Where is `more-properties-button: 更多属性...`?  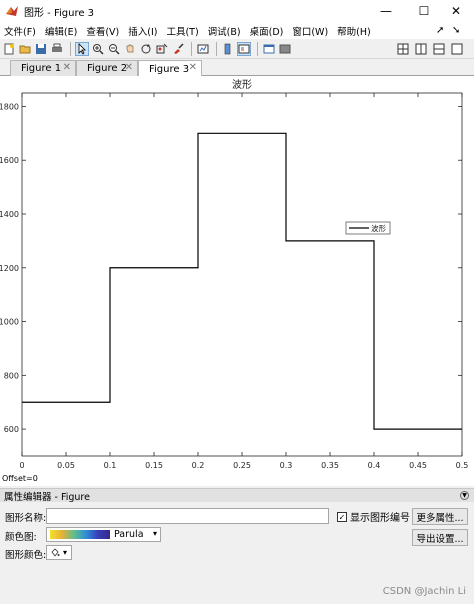
more-properties-button: 更多属性... is located at coordinates (440, 516).